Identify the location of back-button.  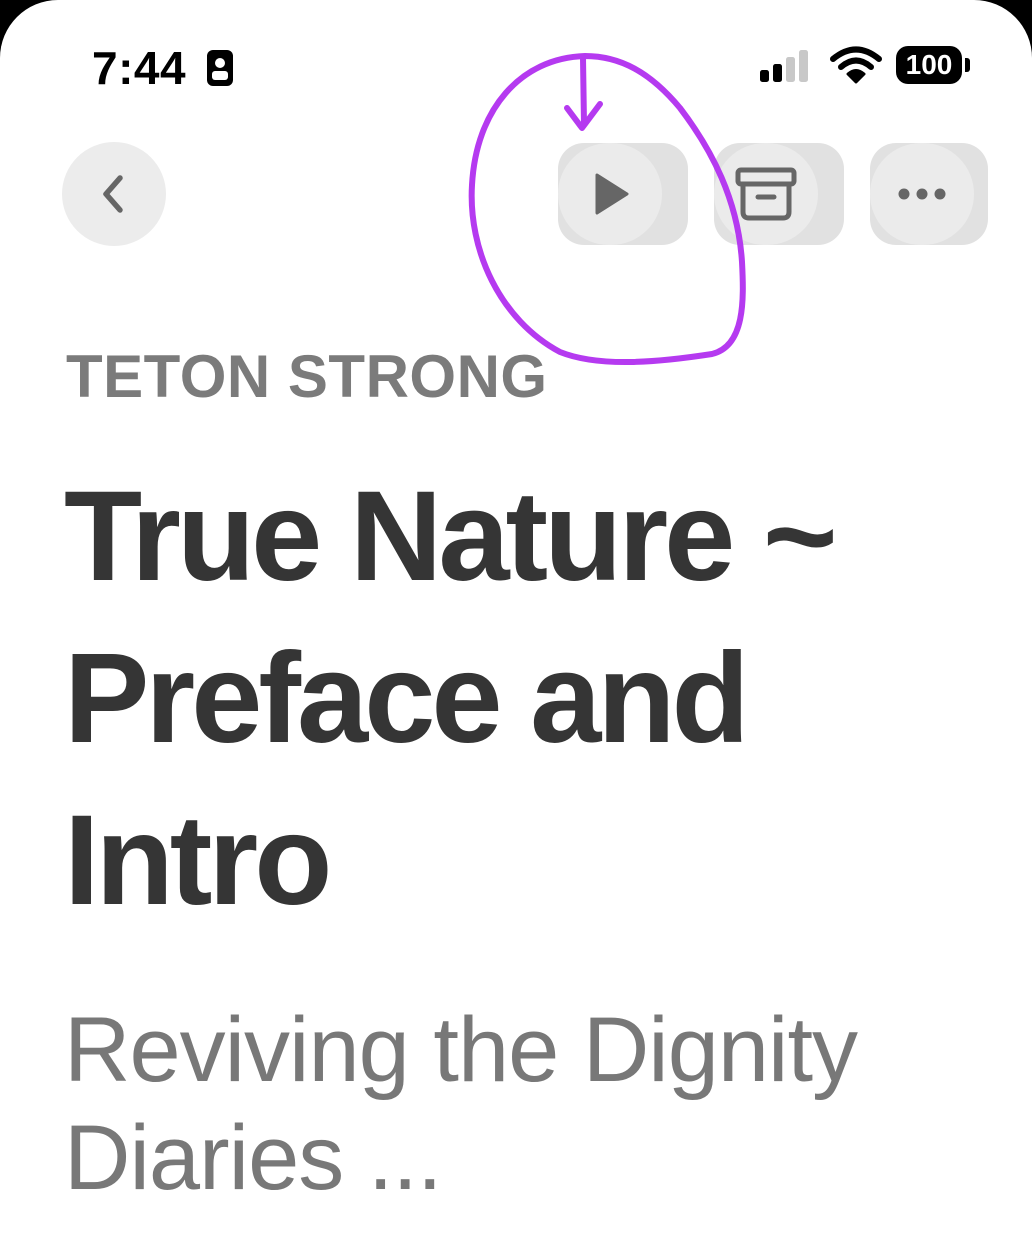
(114, 194).